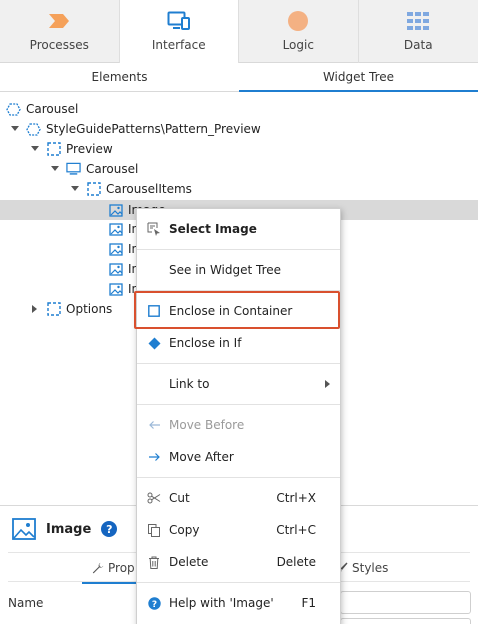 This screenshot has width=478, height=624. Describe the element at coordinates (298, 45) in the screenshot. I see `tab-logic-label: Logic` at that location.